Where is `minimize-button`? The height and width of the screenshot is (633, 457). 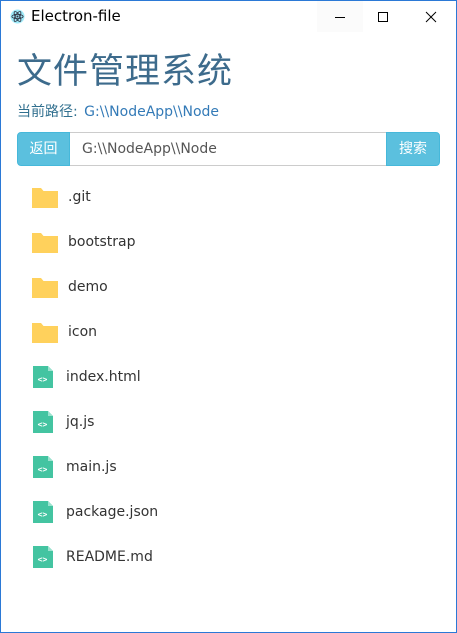 minimize-button is located at coordinates (340, 16).